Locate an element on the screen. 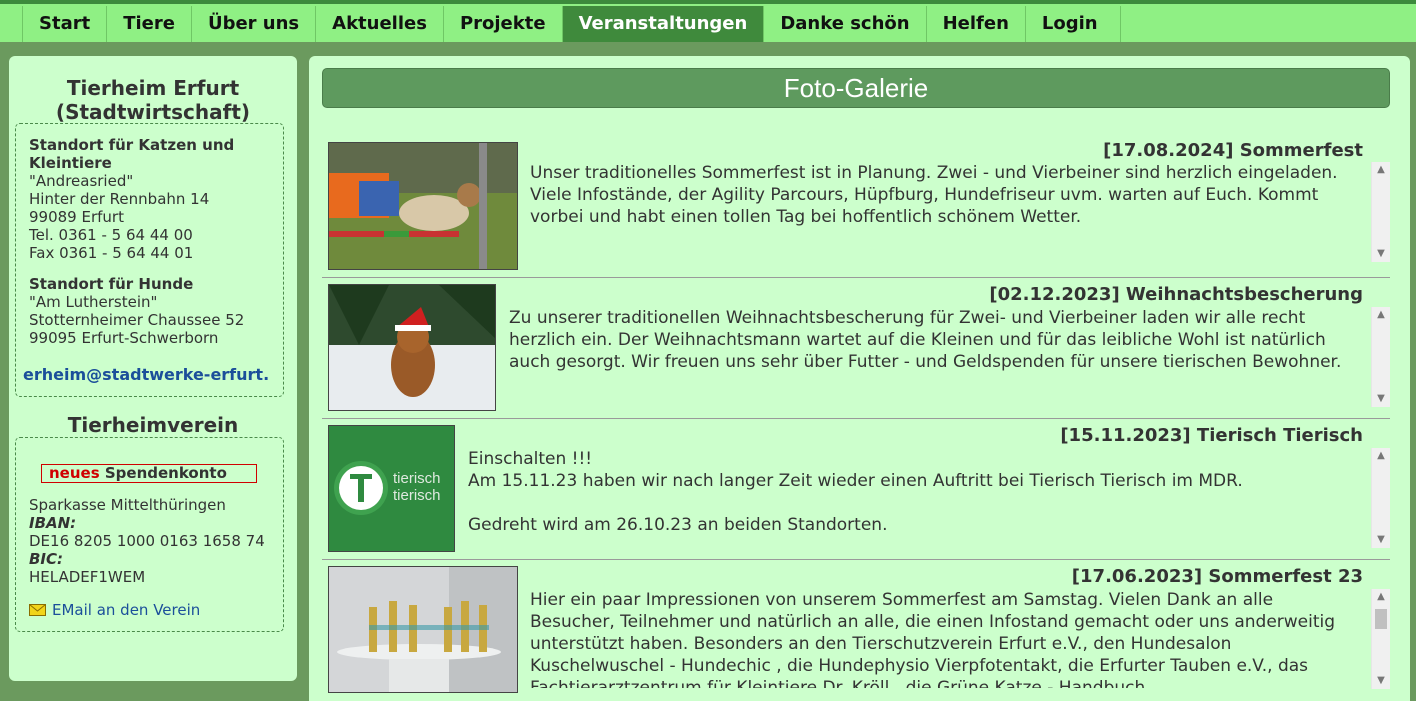 The image size is (1416, 701). event-title: [17.08.2024] Sommerfest is located at coordinates (1233, 150).